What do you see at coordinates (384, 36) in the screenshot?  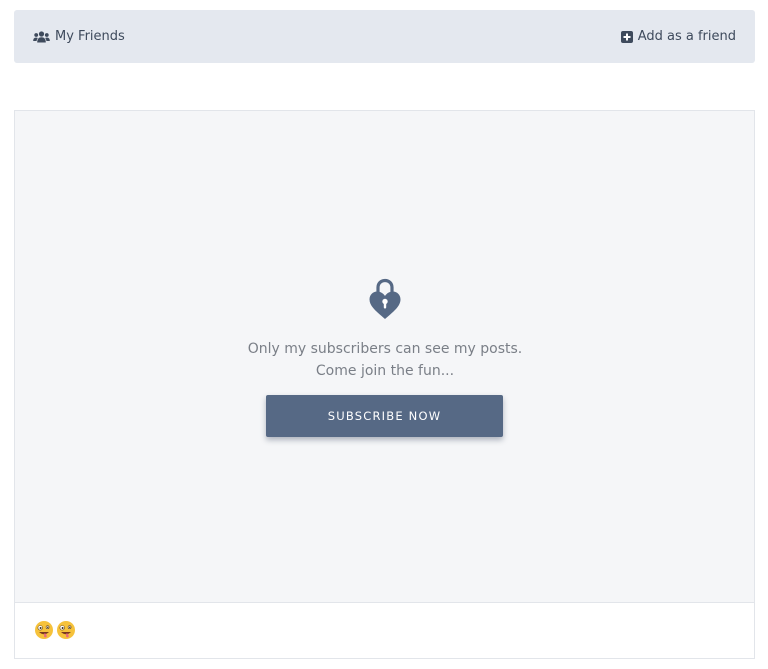 I see `friends-bar: My Friends Add as a friend` at bounding box center [384, 36].